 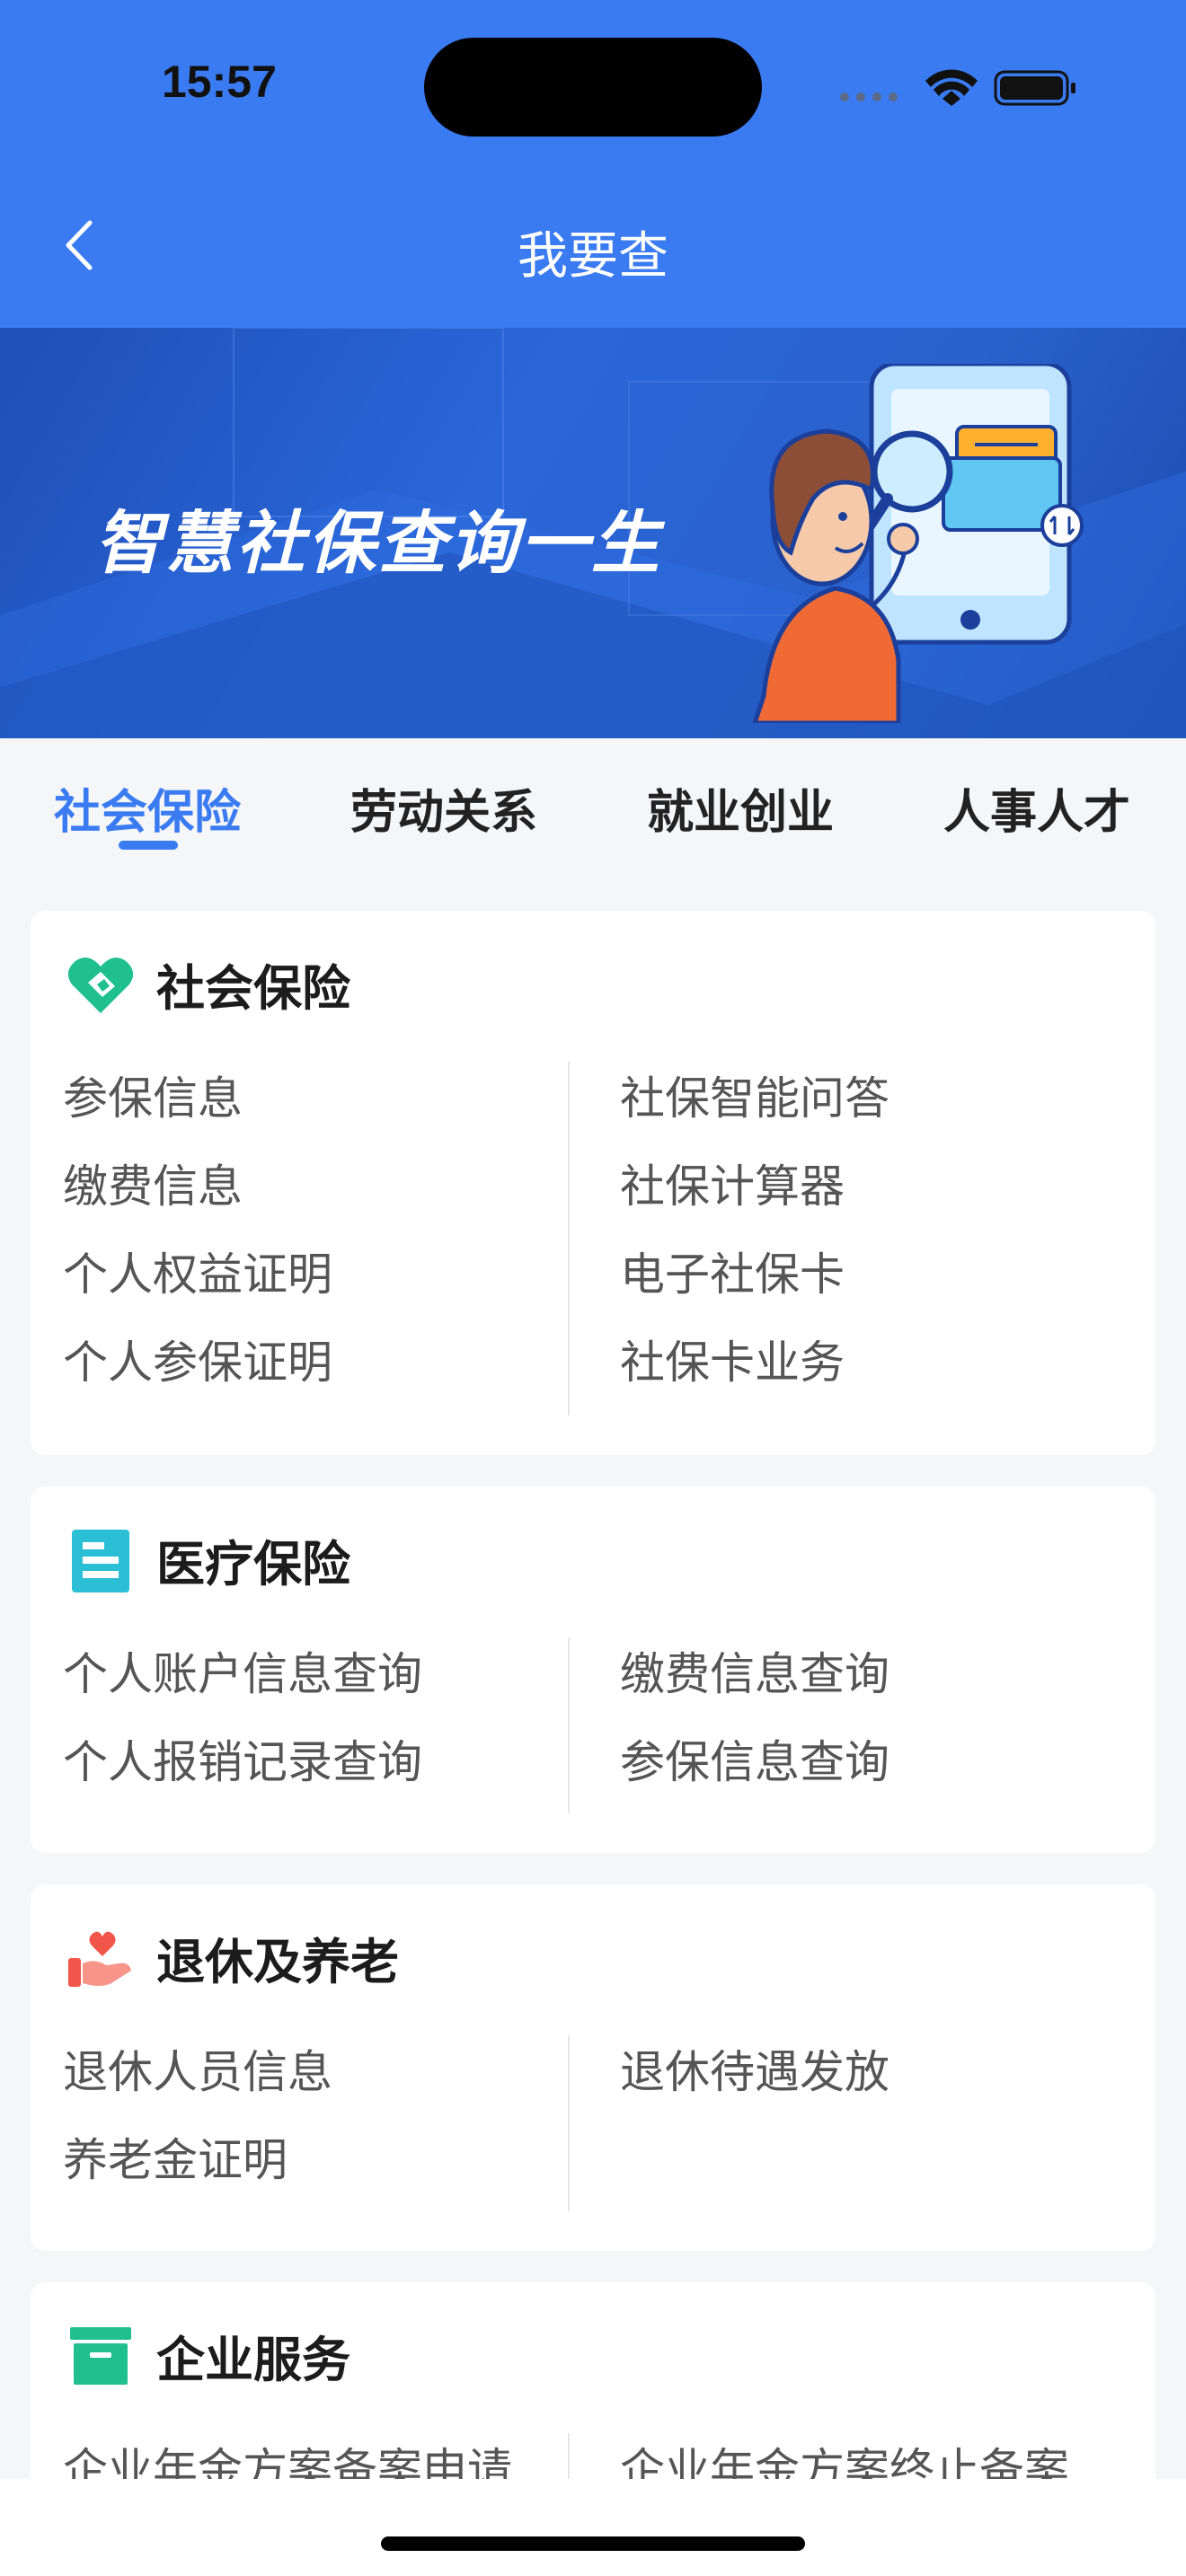 What do you see at coordinates (148, 845) in the screenshot?
I see `active-tab-indicator` at bounding box center [148, 845].